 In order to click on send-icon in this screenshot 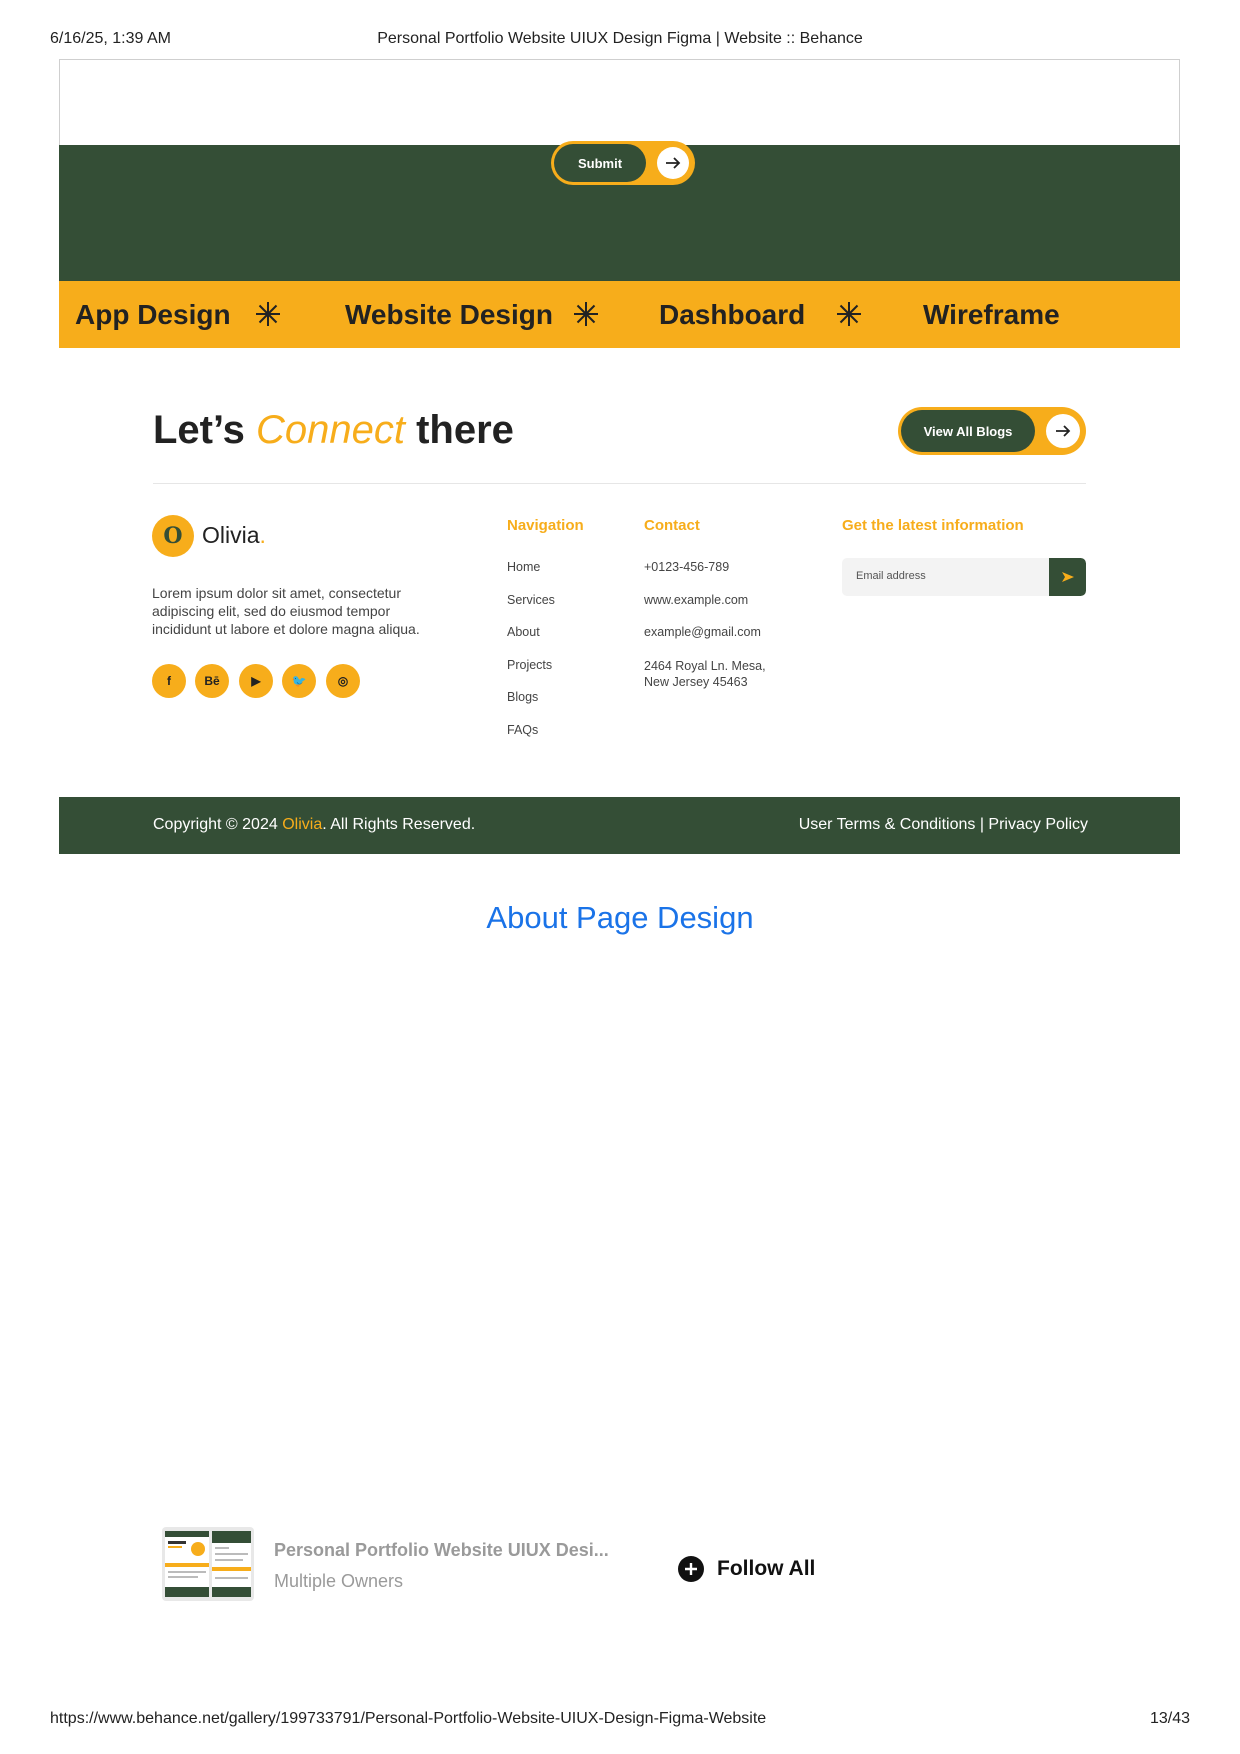, I will do `click(1067, 577)`.